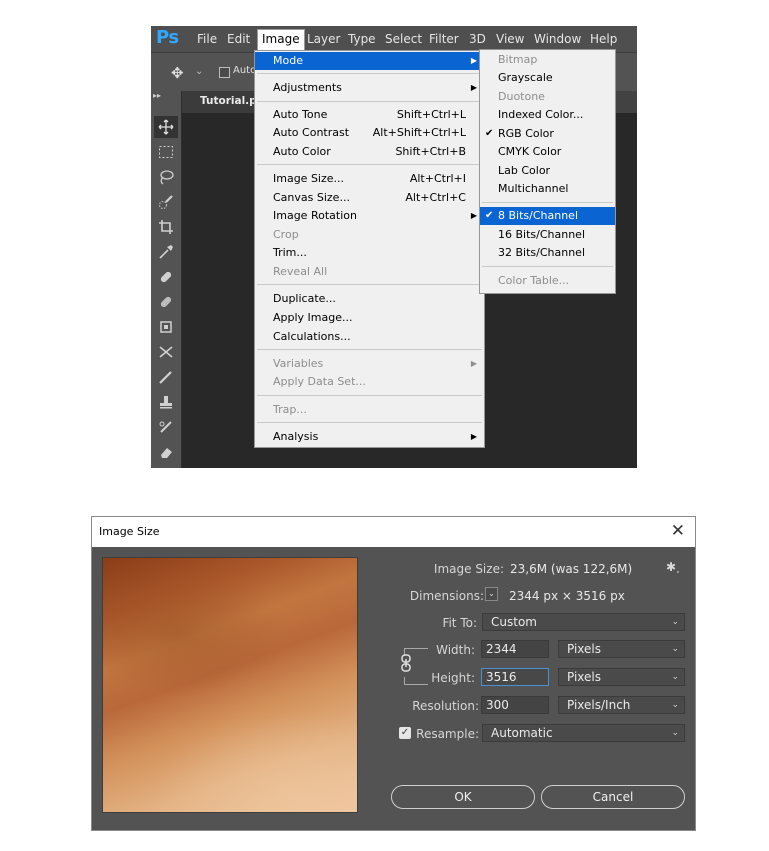  What do you see at coordinates (166, 402) in the screenshot?
I see `stamp-tool-icon` at bounding box center [166, 402].